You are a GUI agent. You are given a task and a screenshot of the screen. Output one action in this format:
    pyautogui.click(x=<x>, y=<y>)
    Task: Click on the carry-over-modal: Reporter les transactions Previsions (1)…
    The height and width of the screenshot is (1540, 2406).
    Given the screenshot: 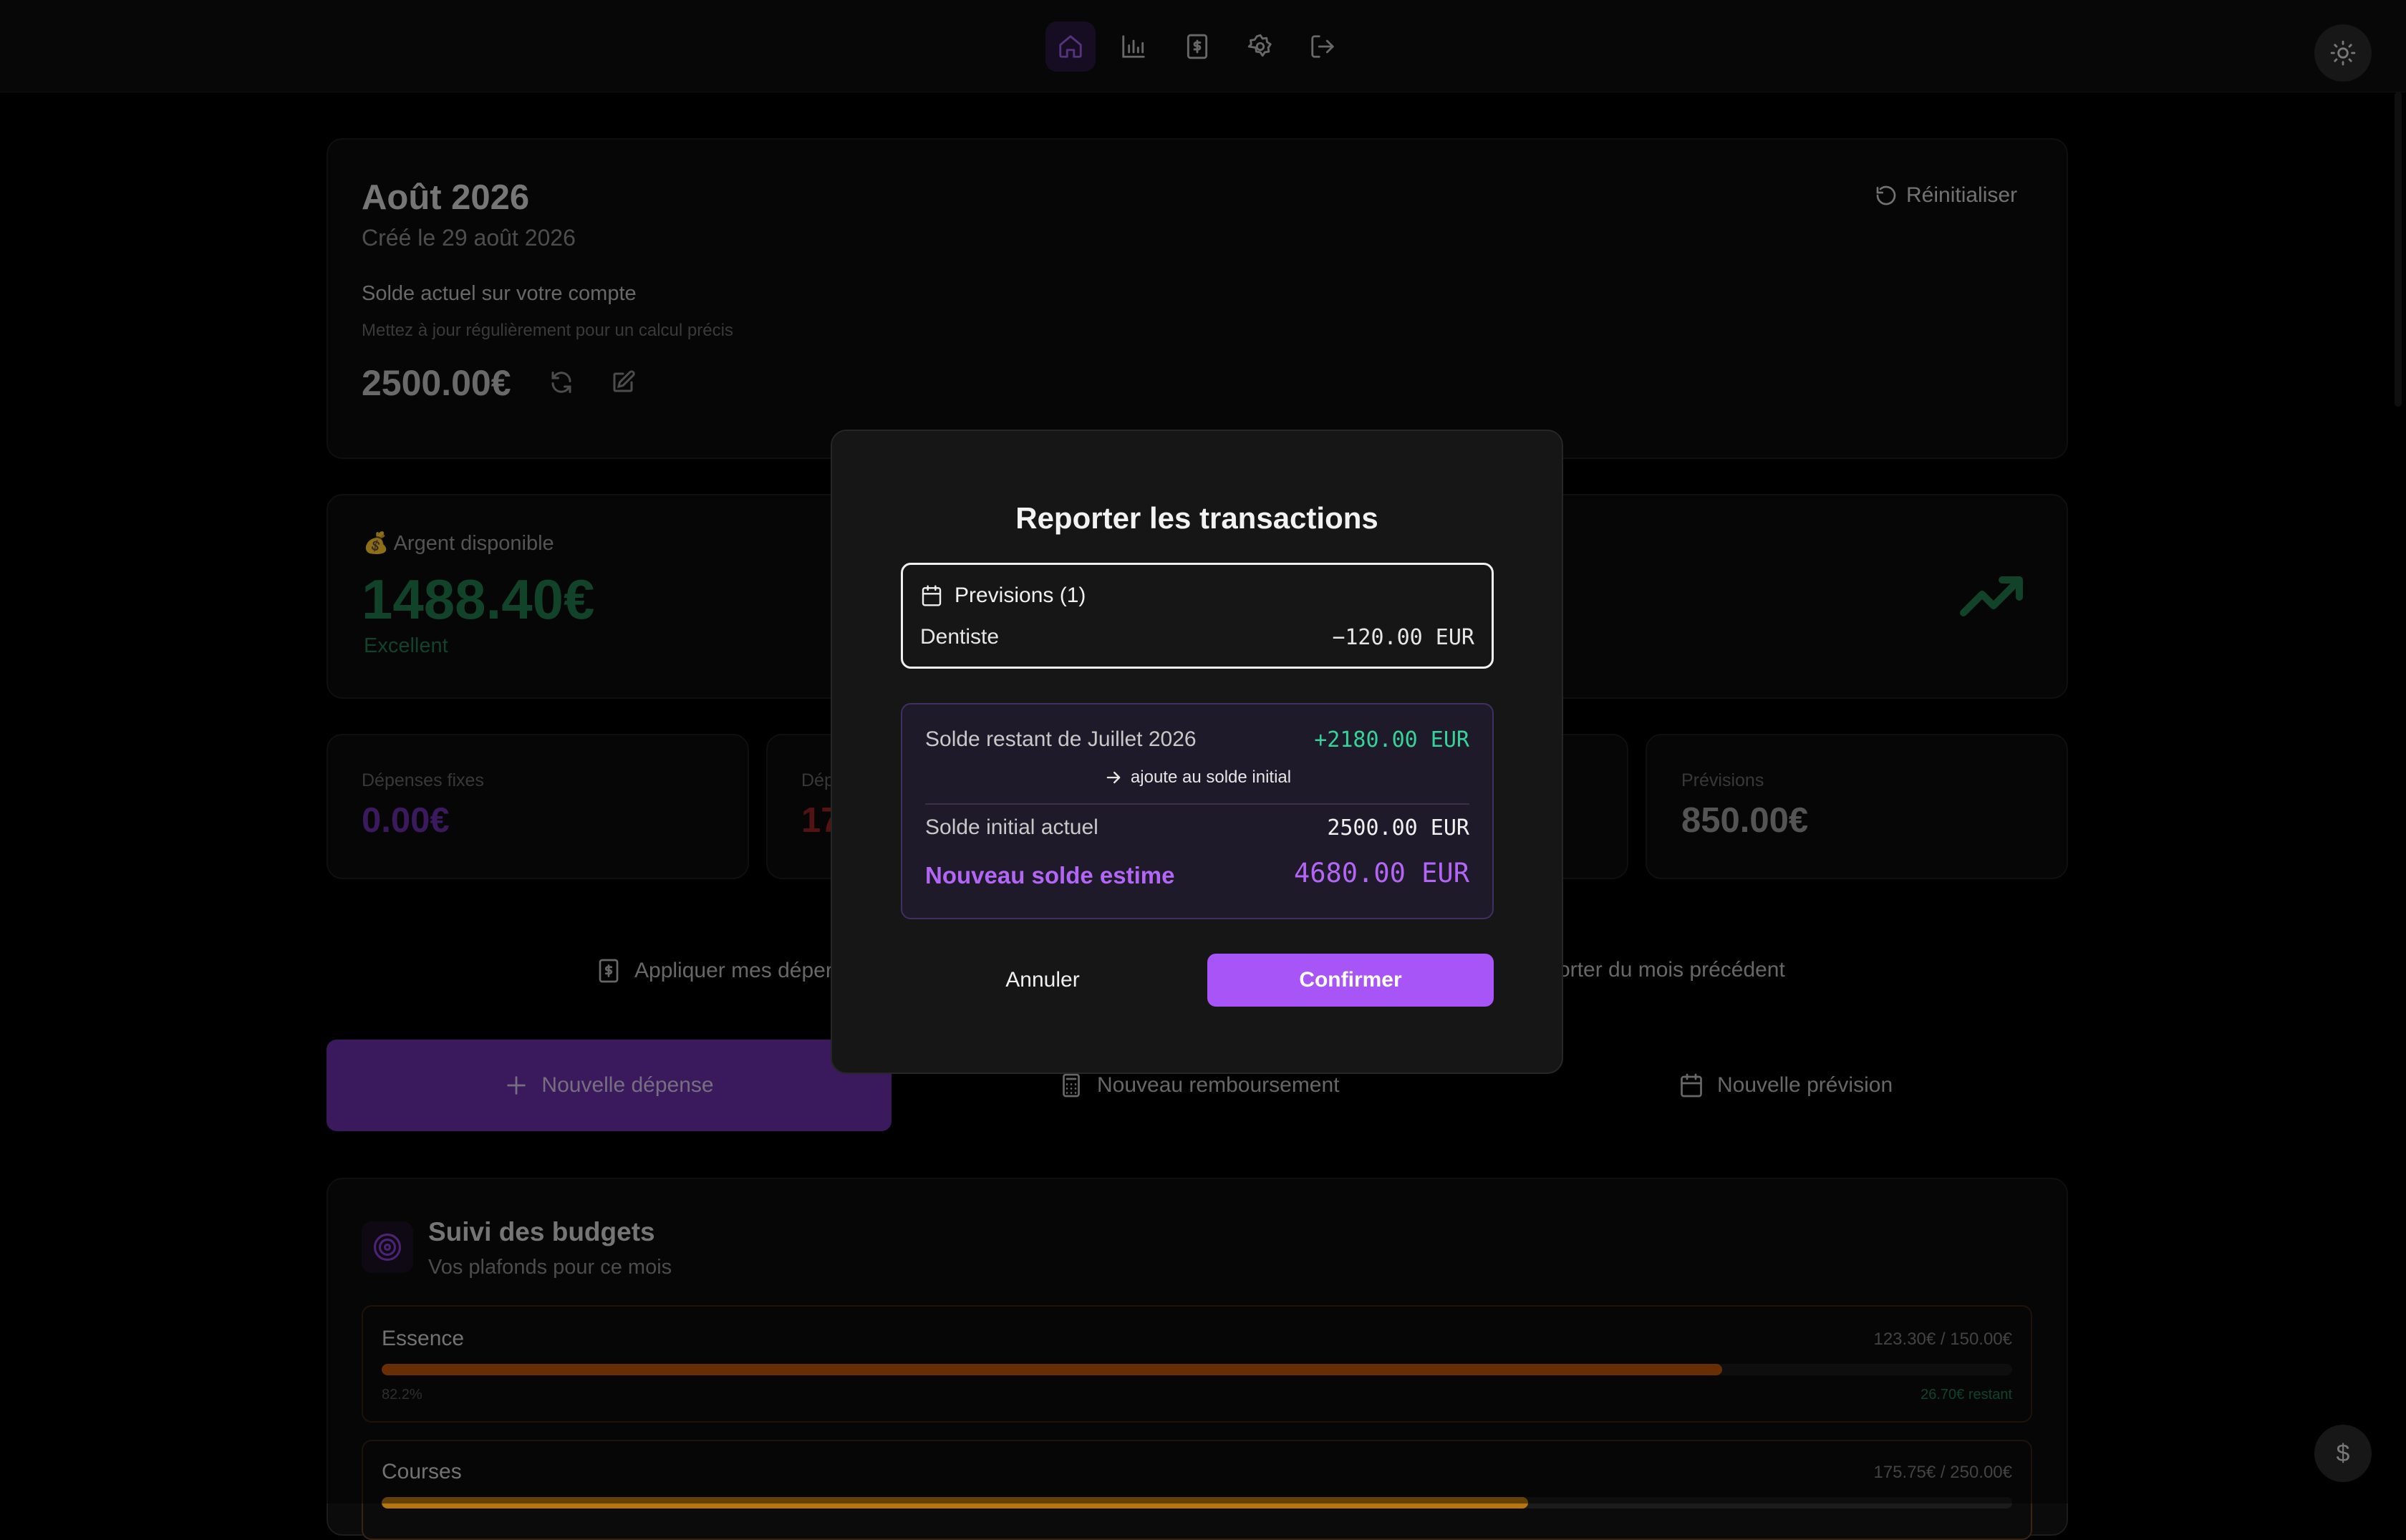 What is the action you would take?
    pyautogui.click(x=1197, y=752)
    